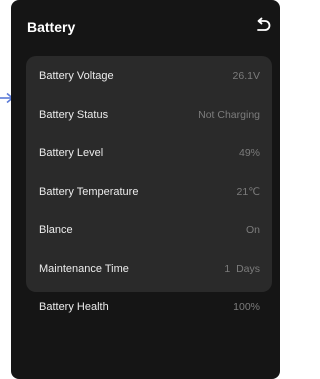 The width and height of the screenshot is (320, 379). Describe the element at coordinates (149, 115) in the screenshot. I see `battery-status-row: Battery Status Not Charging` at that location.